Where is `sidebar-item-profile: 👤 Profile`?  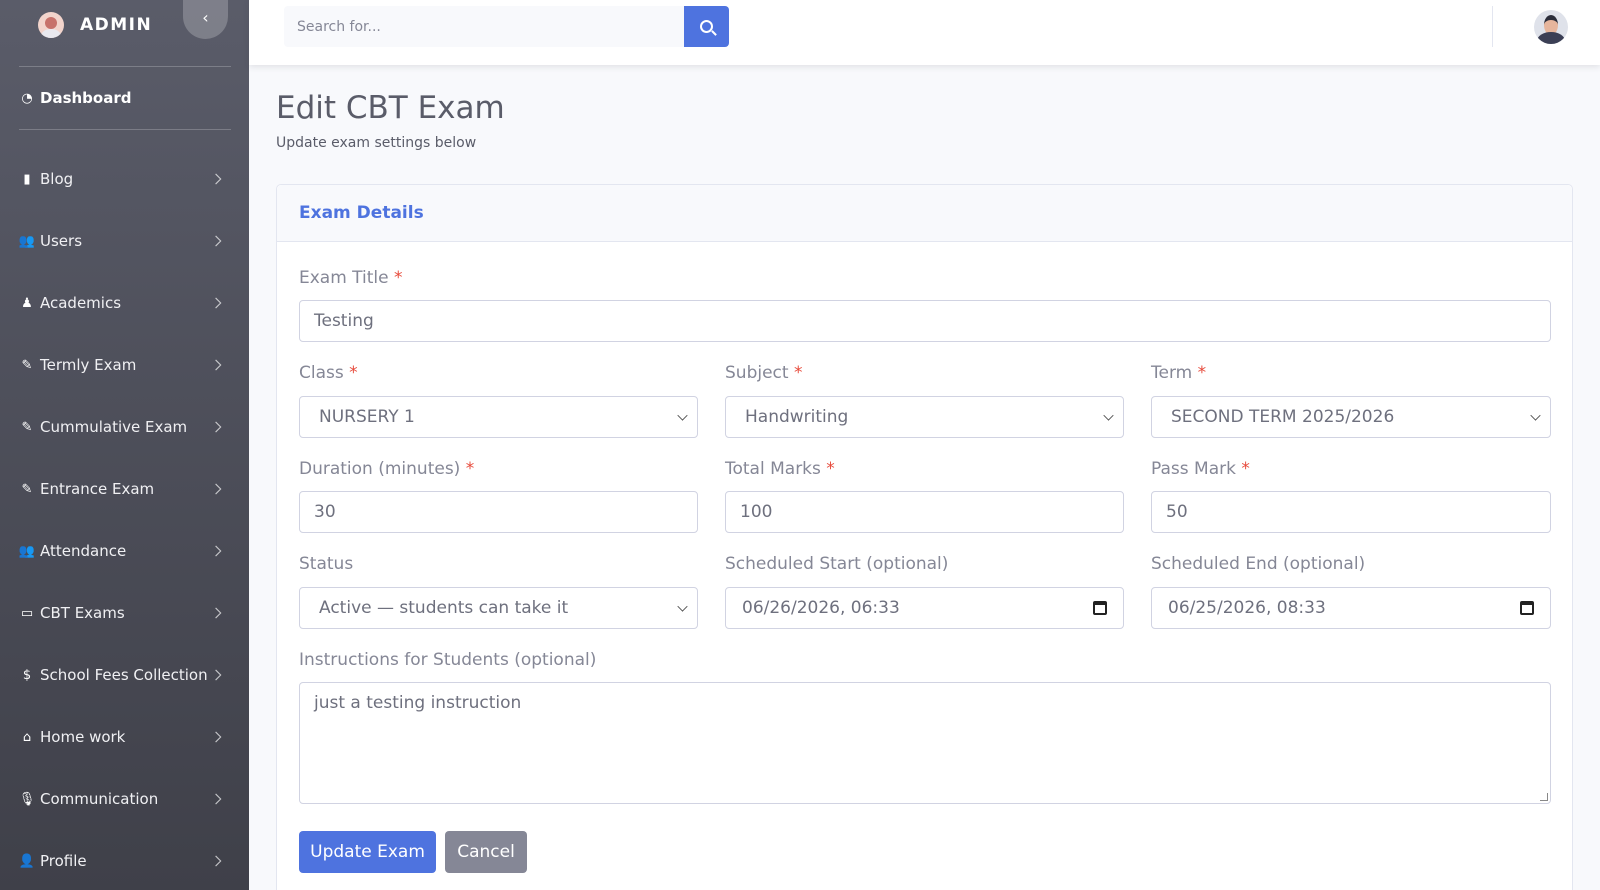
sidebar-item-profile: 👤 Profile is located at coordinates (124, 861).